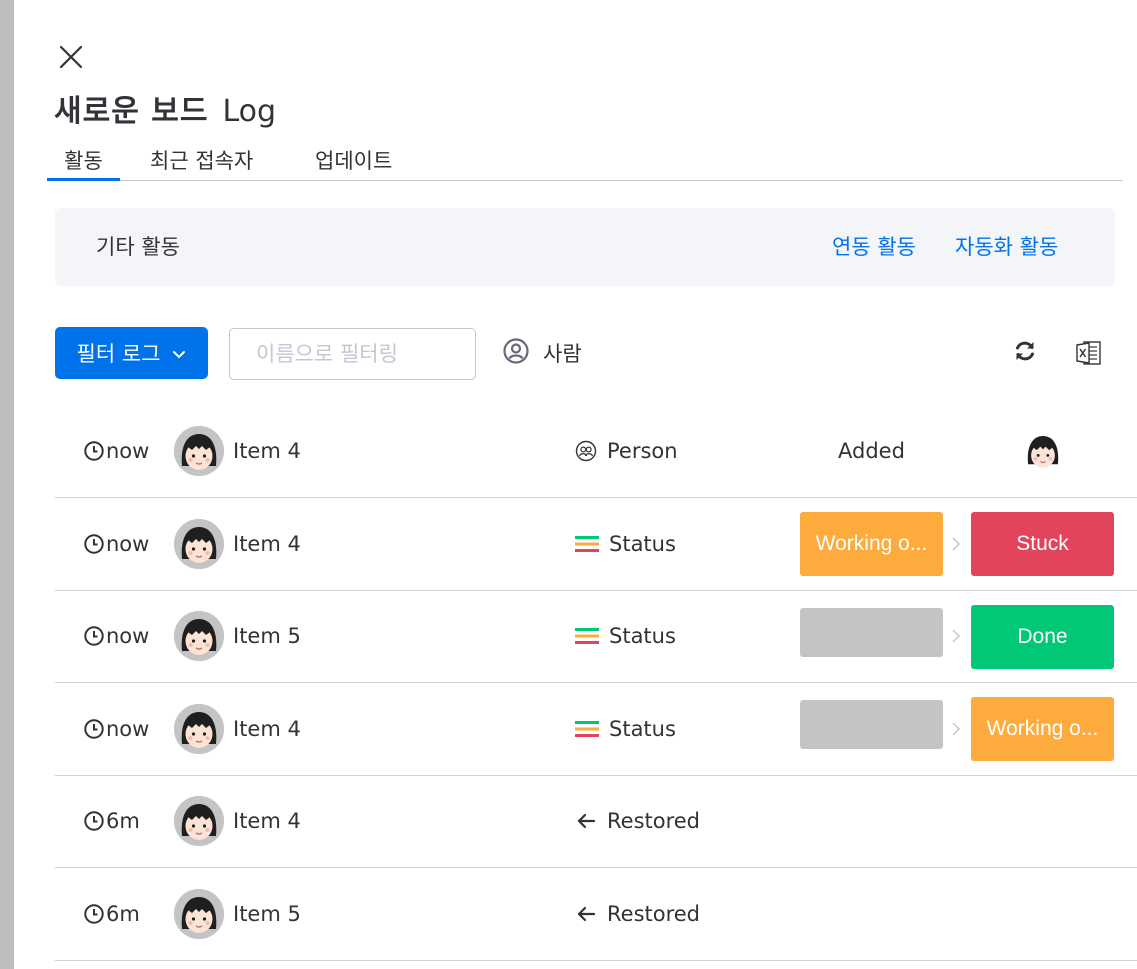 The height and width of the screenshot is (969, 1137). I want to click on added-person-avatar, so click(1043, 451).